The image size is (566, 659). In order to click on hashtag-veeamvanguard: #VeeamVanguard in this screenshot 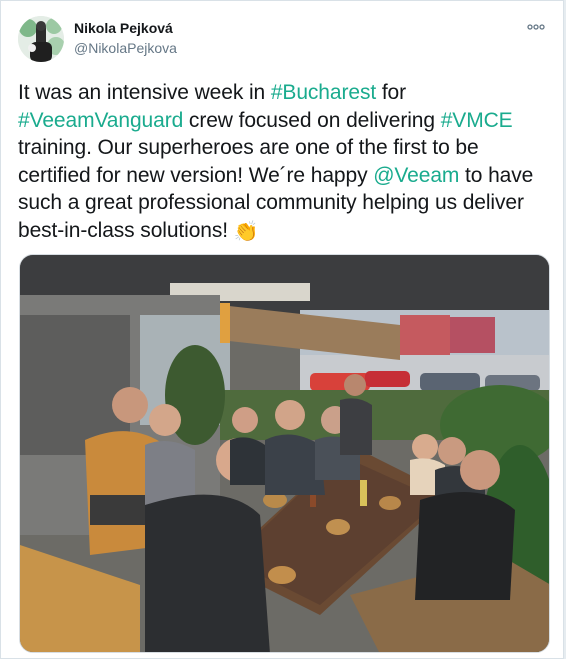, I will do `click(100, 120)`.